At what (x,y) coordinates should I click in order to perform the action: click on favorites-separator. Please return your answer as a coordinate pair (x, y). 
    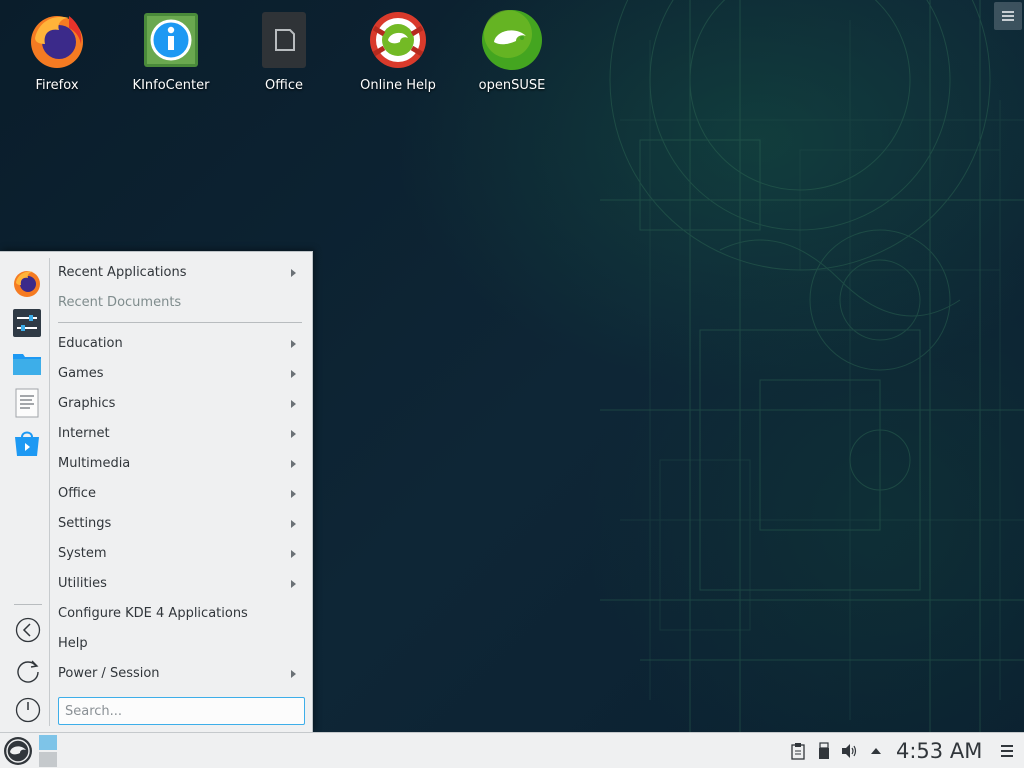
    Looking at the image, I should click on (28, 604).